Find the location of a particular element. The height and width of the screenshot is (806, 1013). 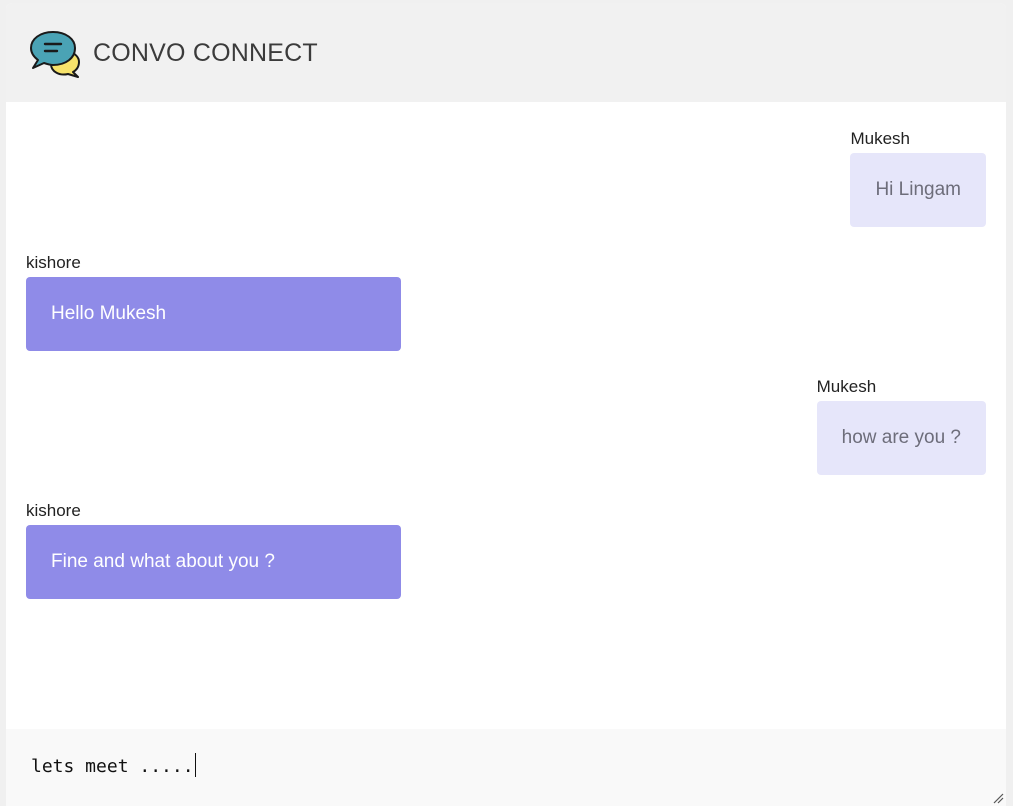

message-item: kishore Fine and what about you ? is located at coordinates (213, 550).